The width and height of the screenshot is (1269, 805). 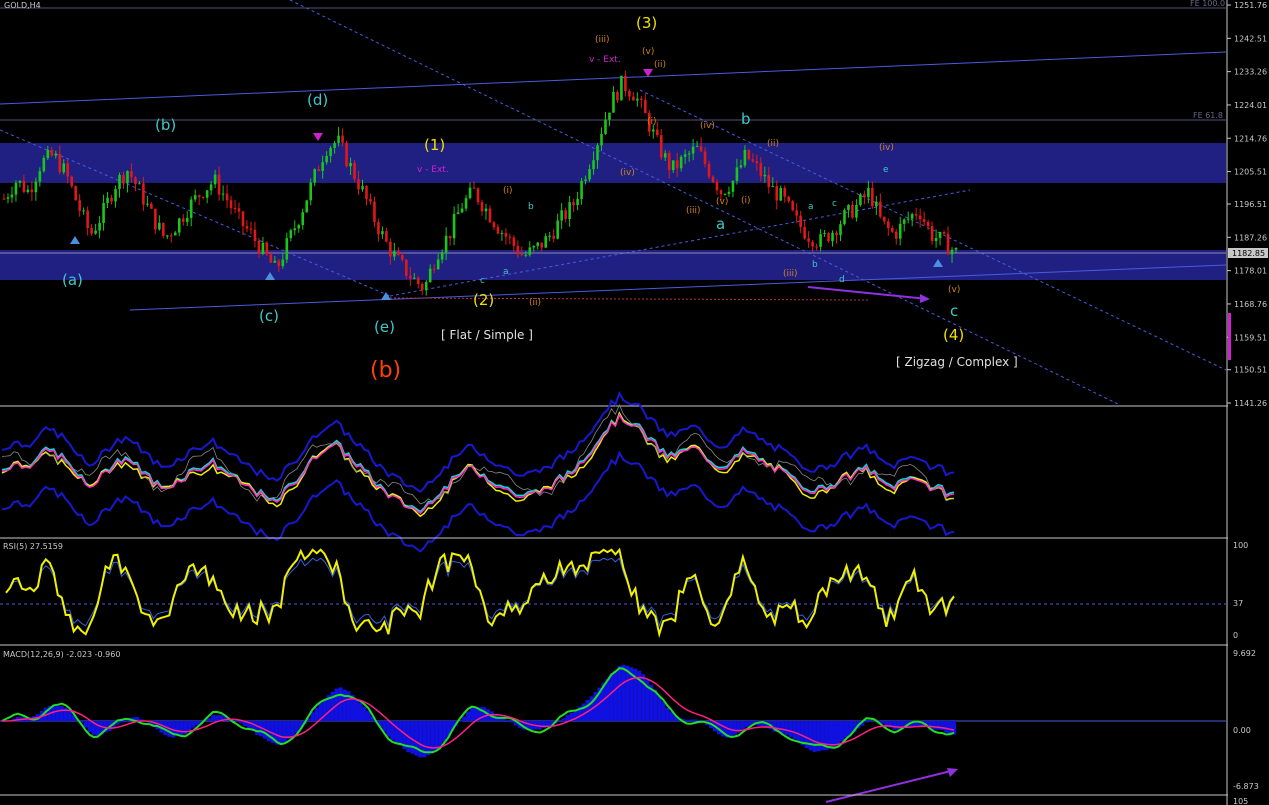 I want to click on wave-label-iv-o: (iv), so click(x=707, y=126).